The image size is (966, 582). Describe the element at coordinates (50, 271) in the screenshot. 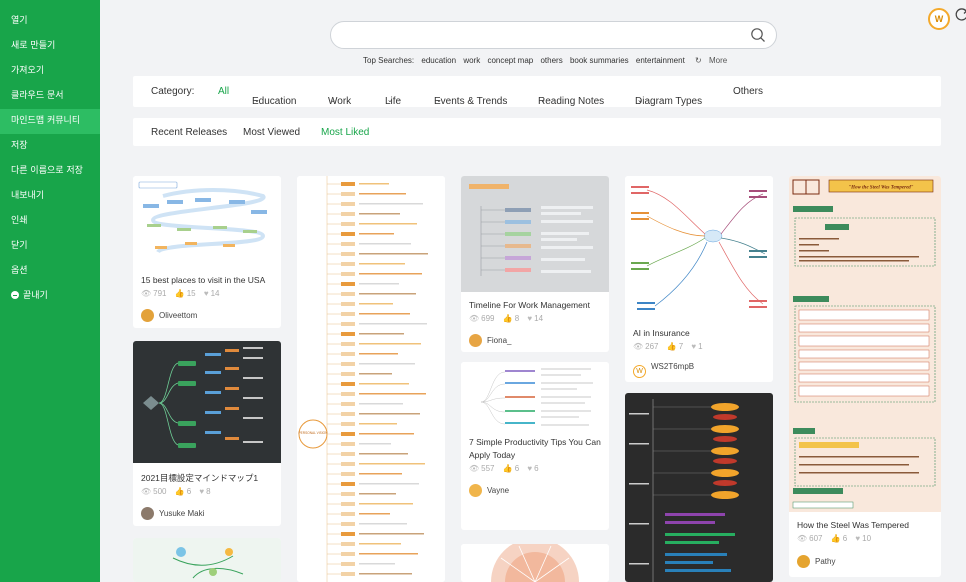

I see `sidebar-item-options: 옵션` at that location.